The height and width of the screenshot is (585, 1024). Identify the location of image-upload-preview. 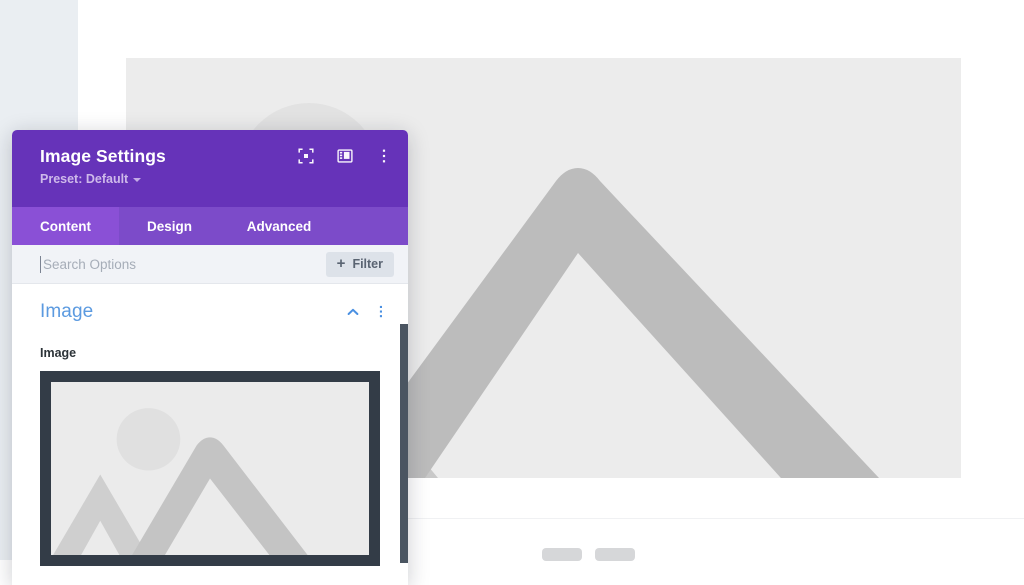
(210, 468).